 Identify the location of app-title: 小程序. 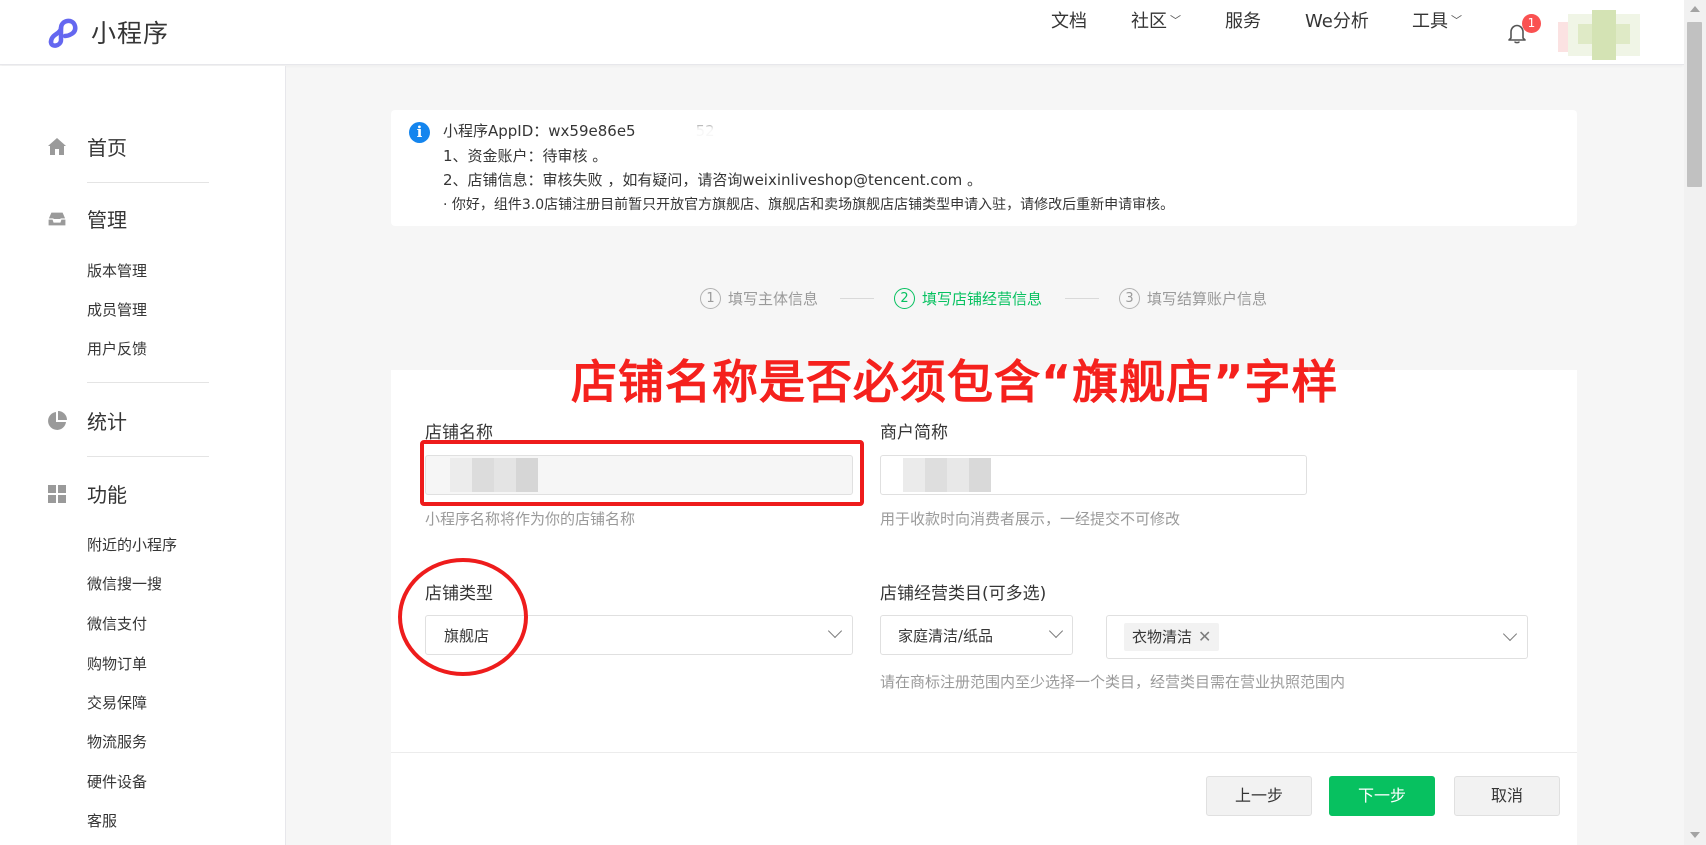
(130, 33).